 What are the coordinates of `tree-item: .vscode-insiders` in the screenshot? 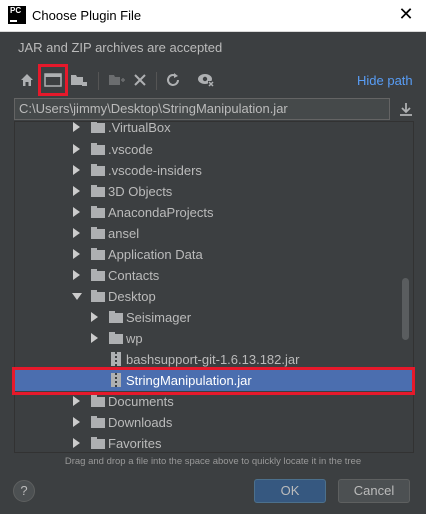 It's located at (214, 170).